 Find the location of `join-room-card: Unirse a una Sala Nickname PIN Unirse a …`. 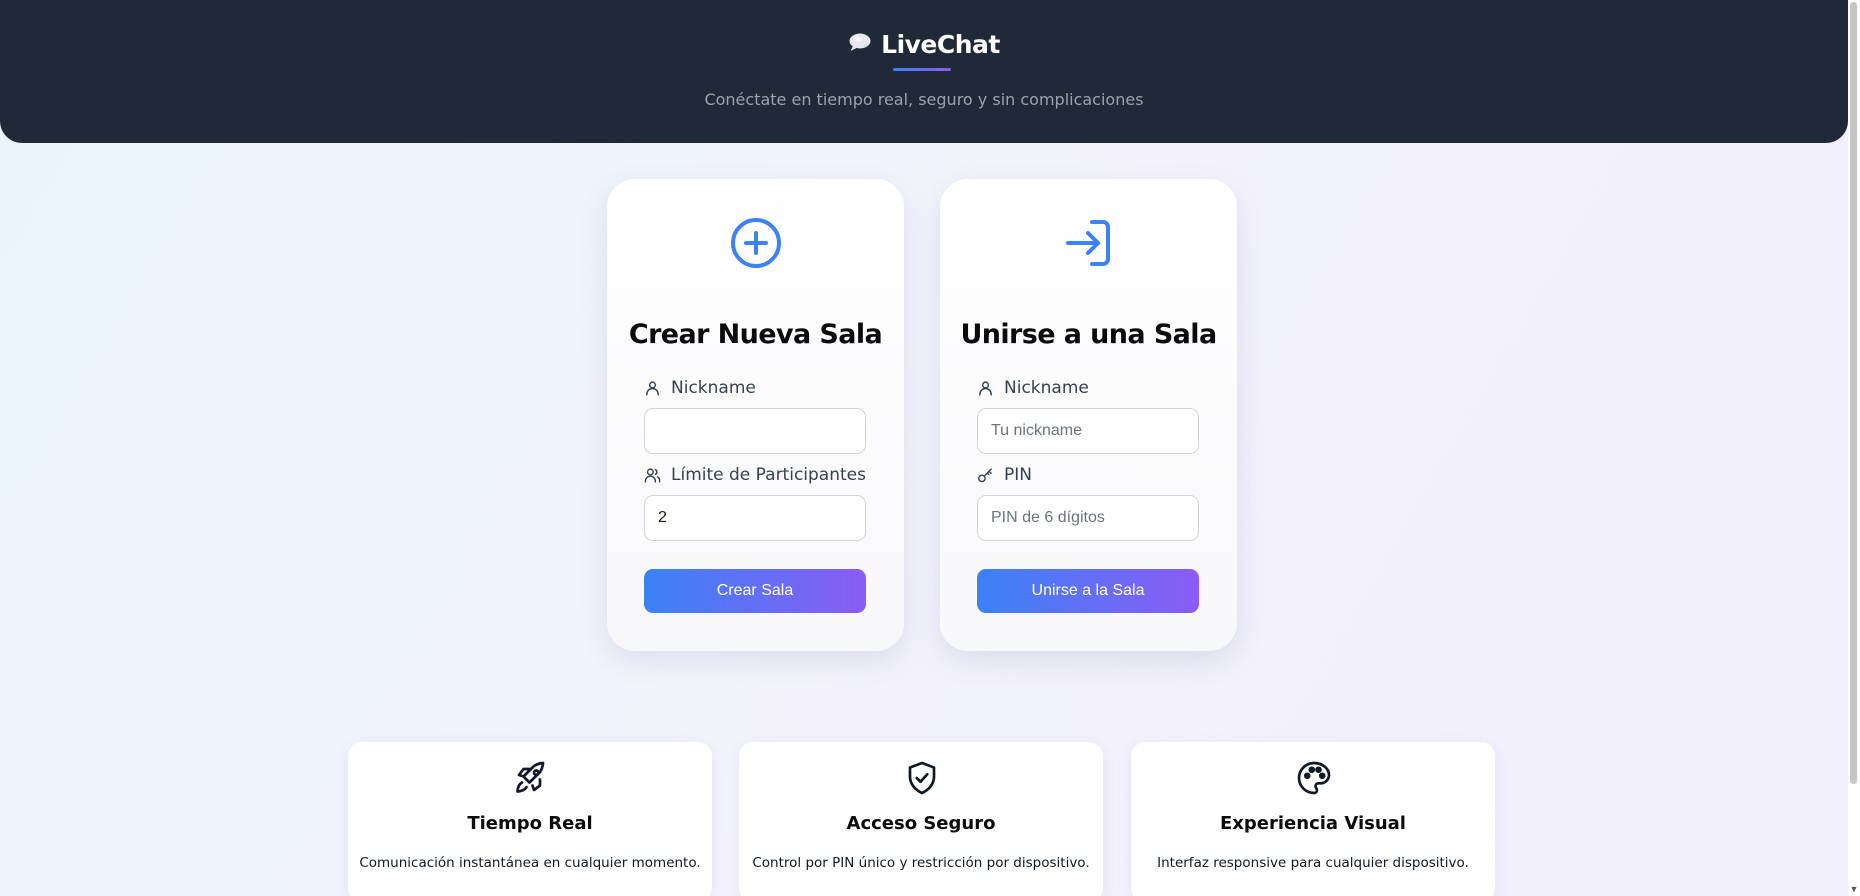

join-room-card: Unirse a una Sala Nickname PIN Unirse a … is located at coordinates (1088, 415).